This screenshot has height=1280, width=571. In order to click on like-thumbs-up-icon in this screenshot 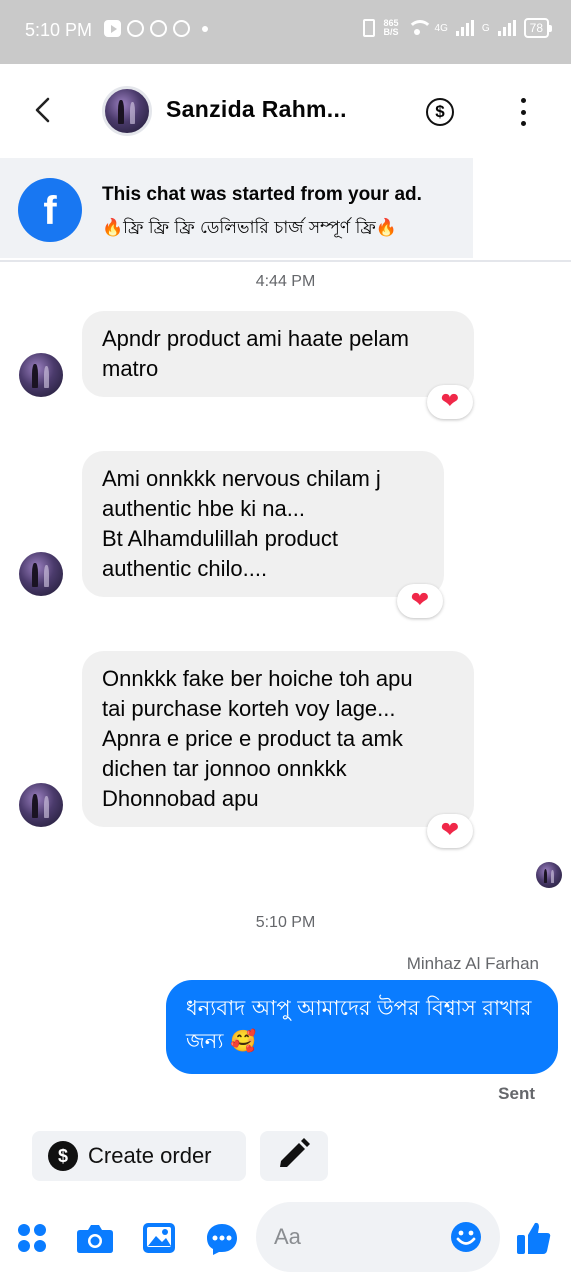, I will do `click(534, 1238)`.